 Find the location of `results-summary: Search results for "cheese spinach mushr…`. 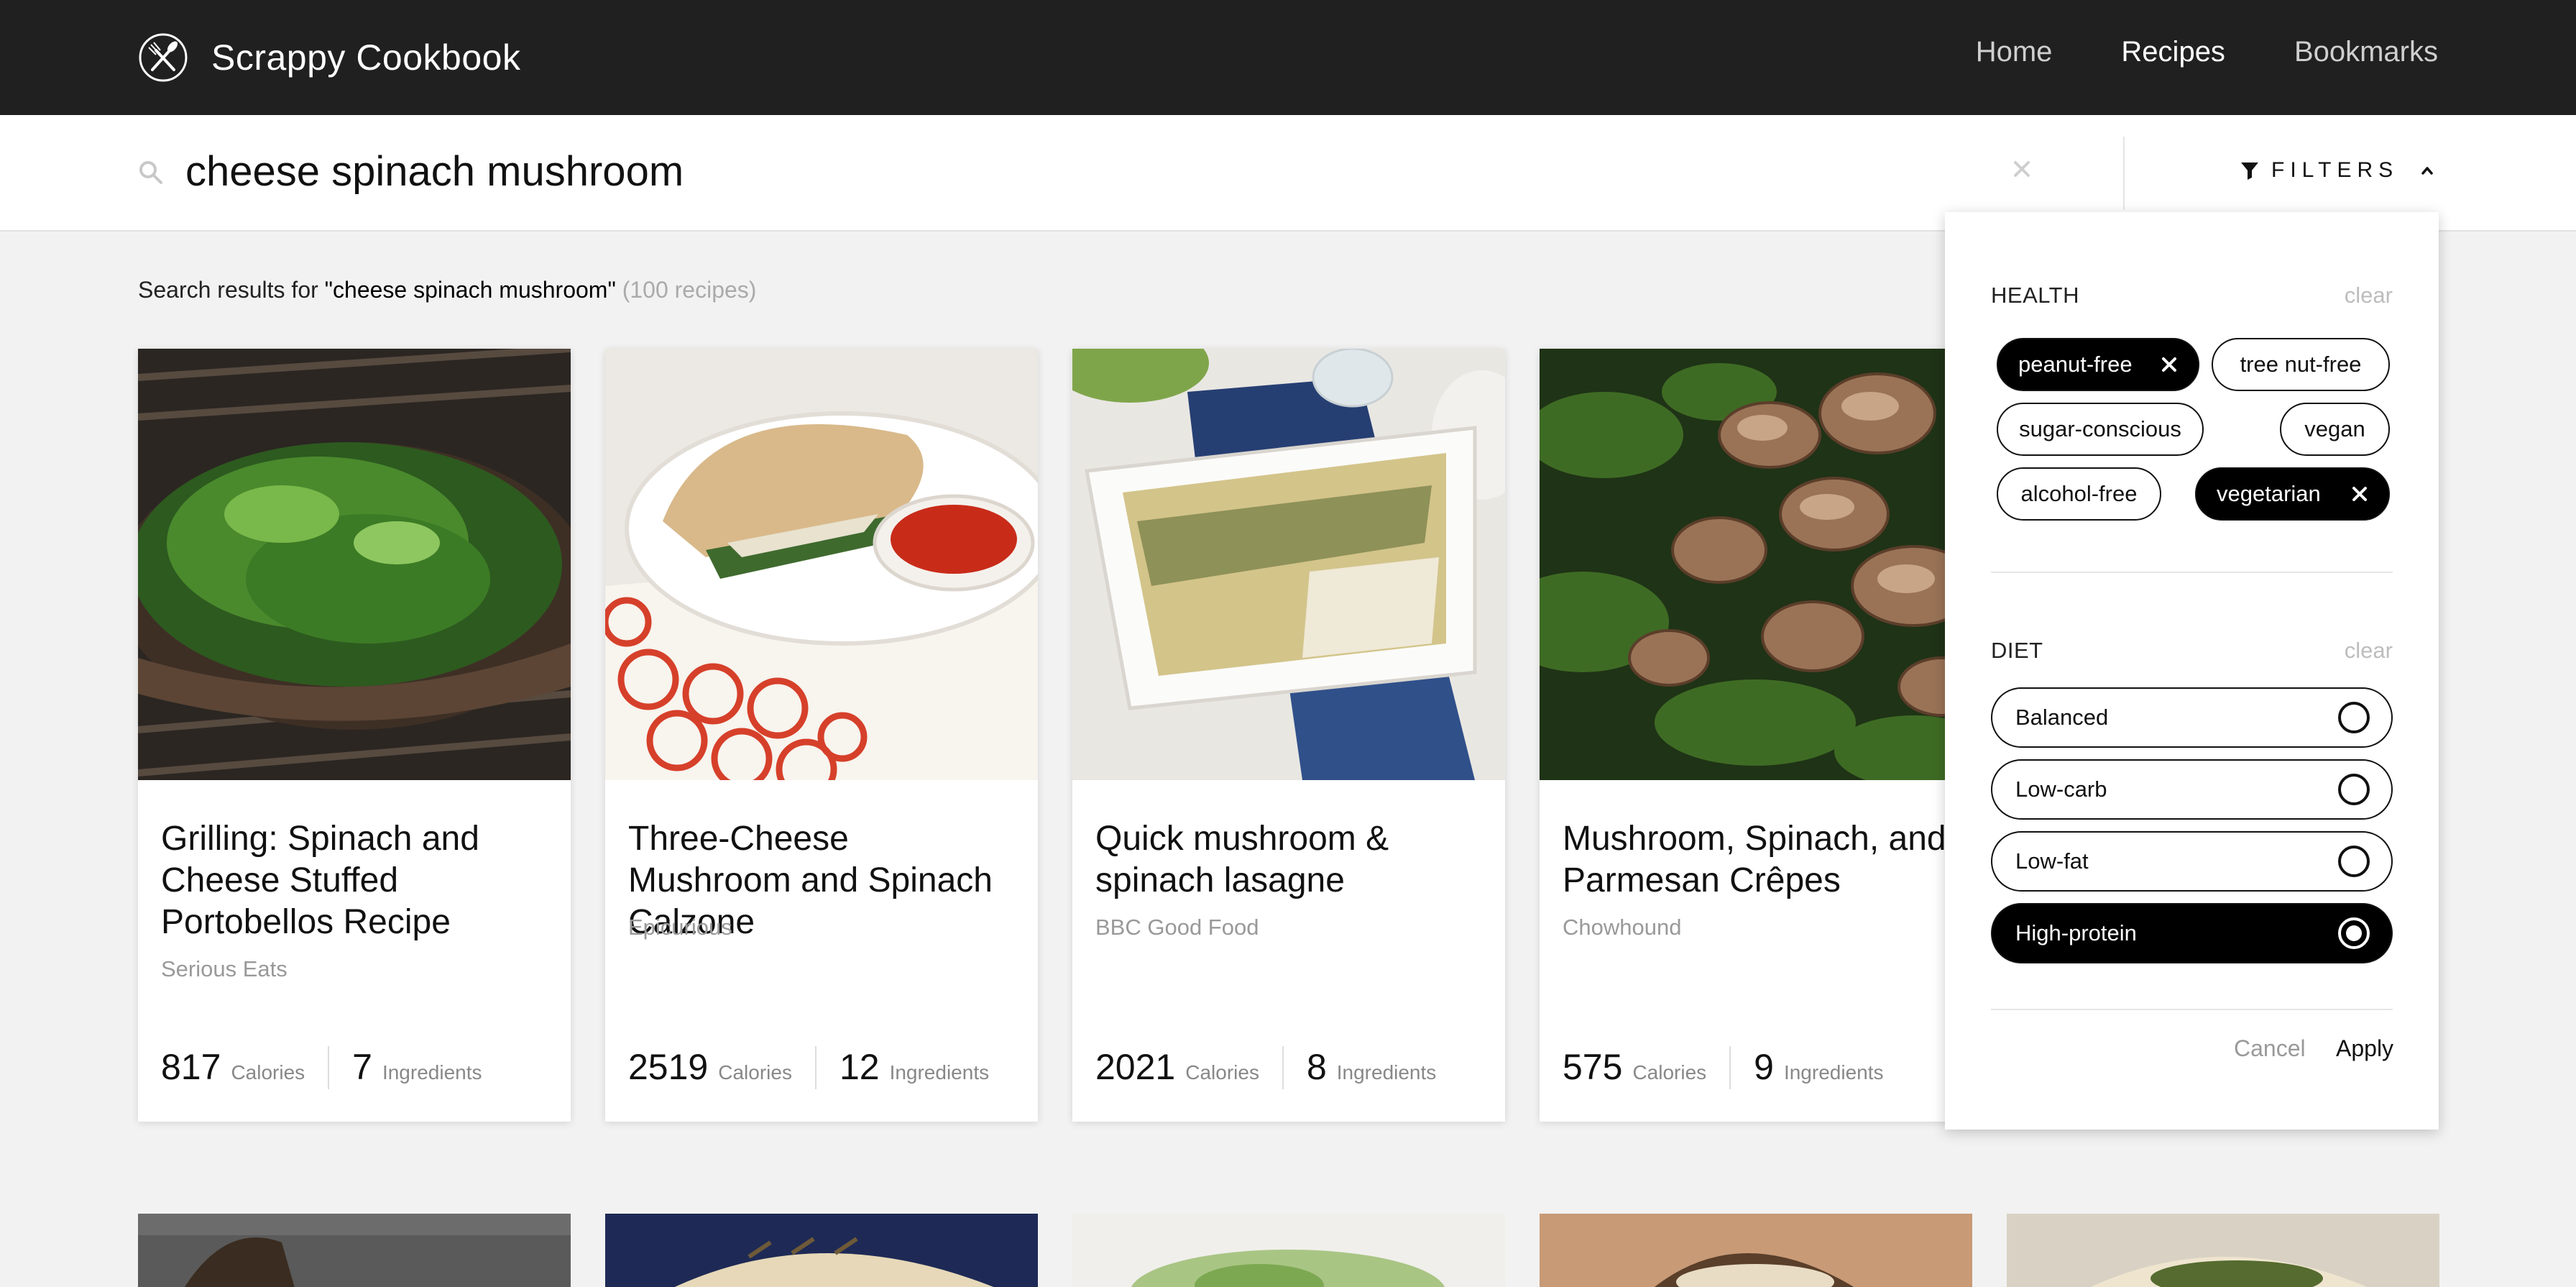

results-summary: Search results for "cheese spinach mushr… is located at coordinates (447, 290).